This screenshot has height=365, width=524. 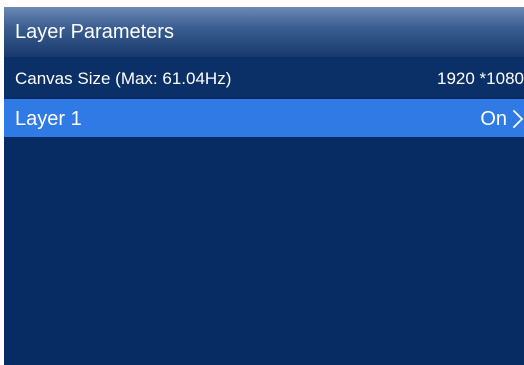 What do you see at coordinates (518, 119) in the screenshot?
I see `chevron-right-icon` at bounding box center [518, 119].